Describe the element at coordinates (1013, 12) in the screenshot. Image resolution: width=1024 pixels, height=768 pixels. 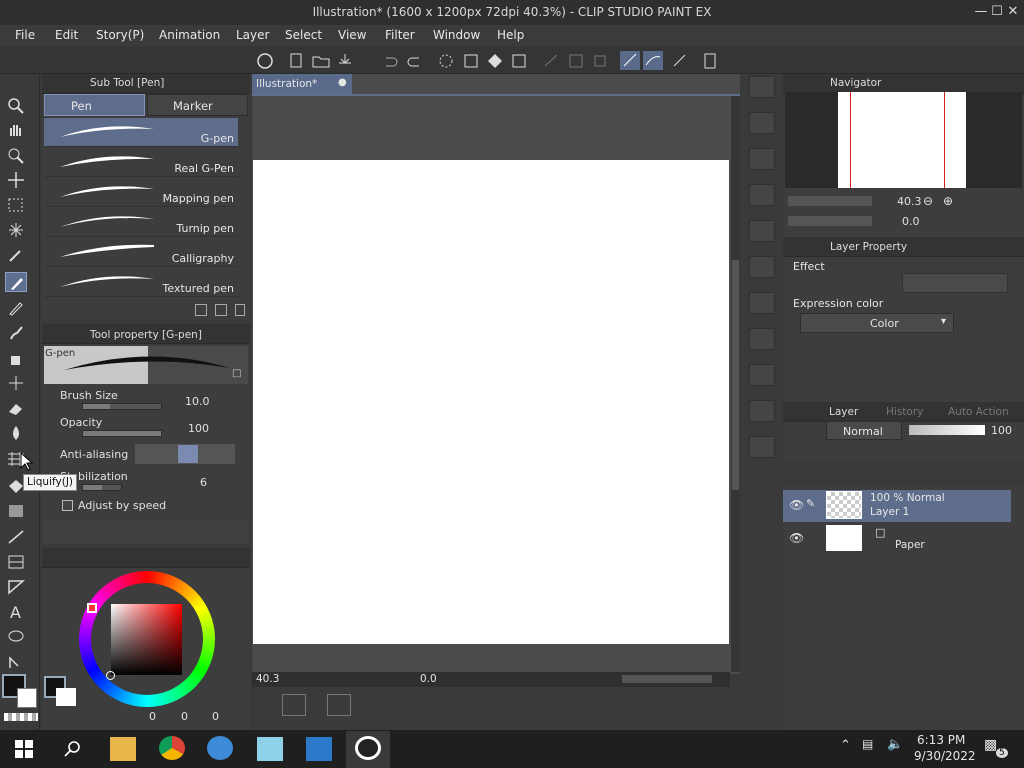
I see `close-button: ✕` at that location.